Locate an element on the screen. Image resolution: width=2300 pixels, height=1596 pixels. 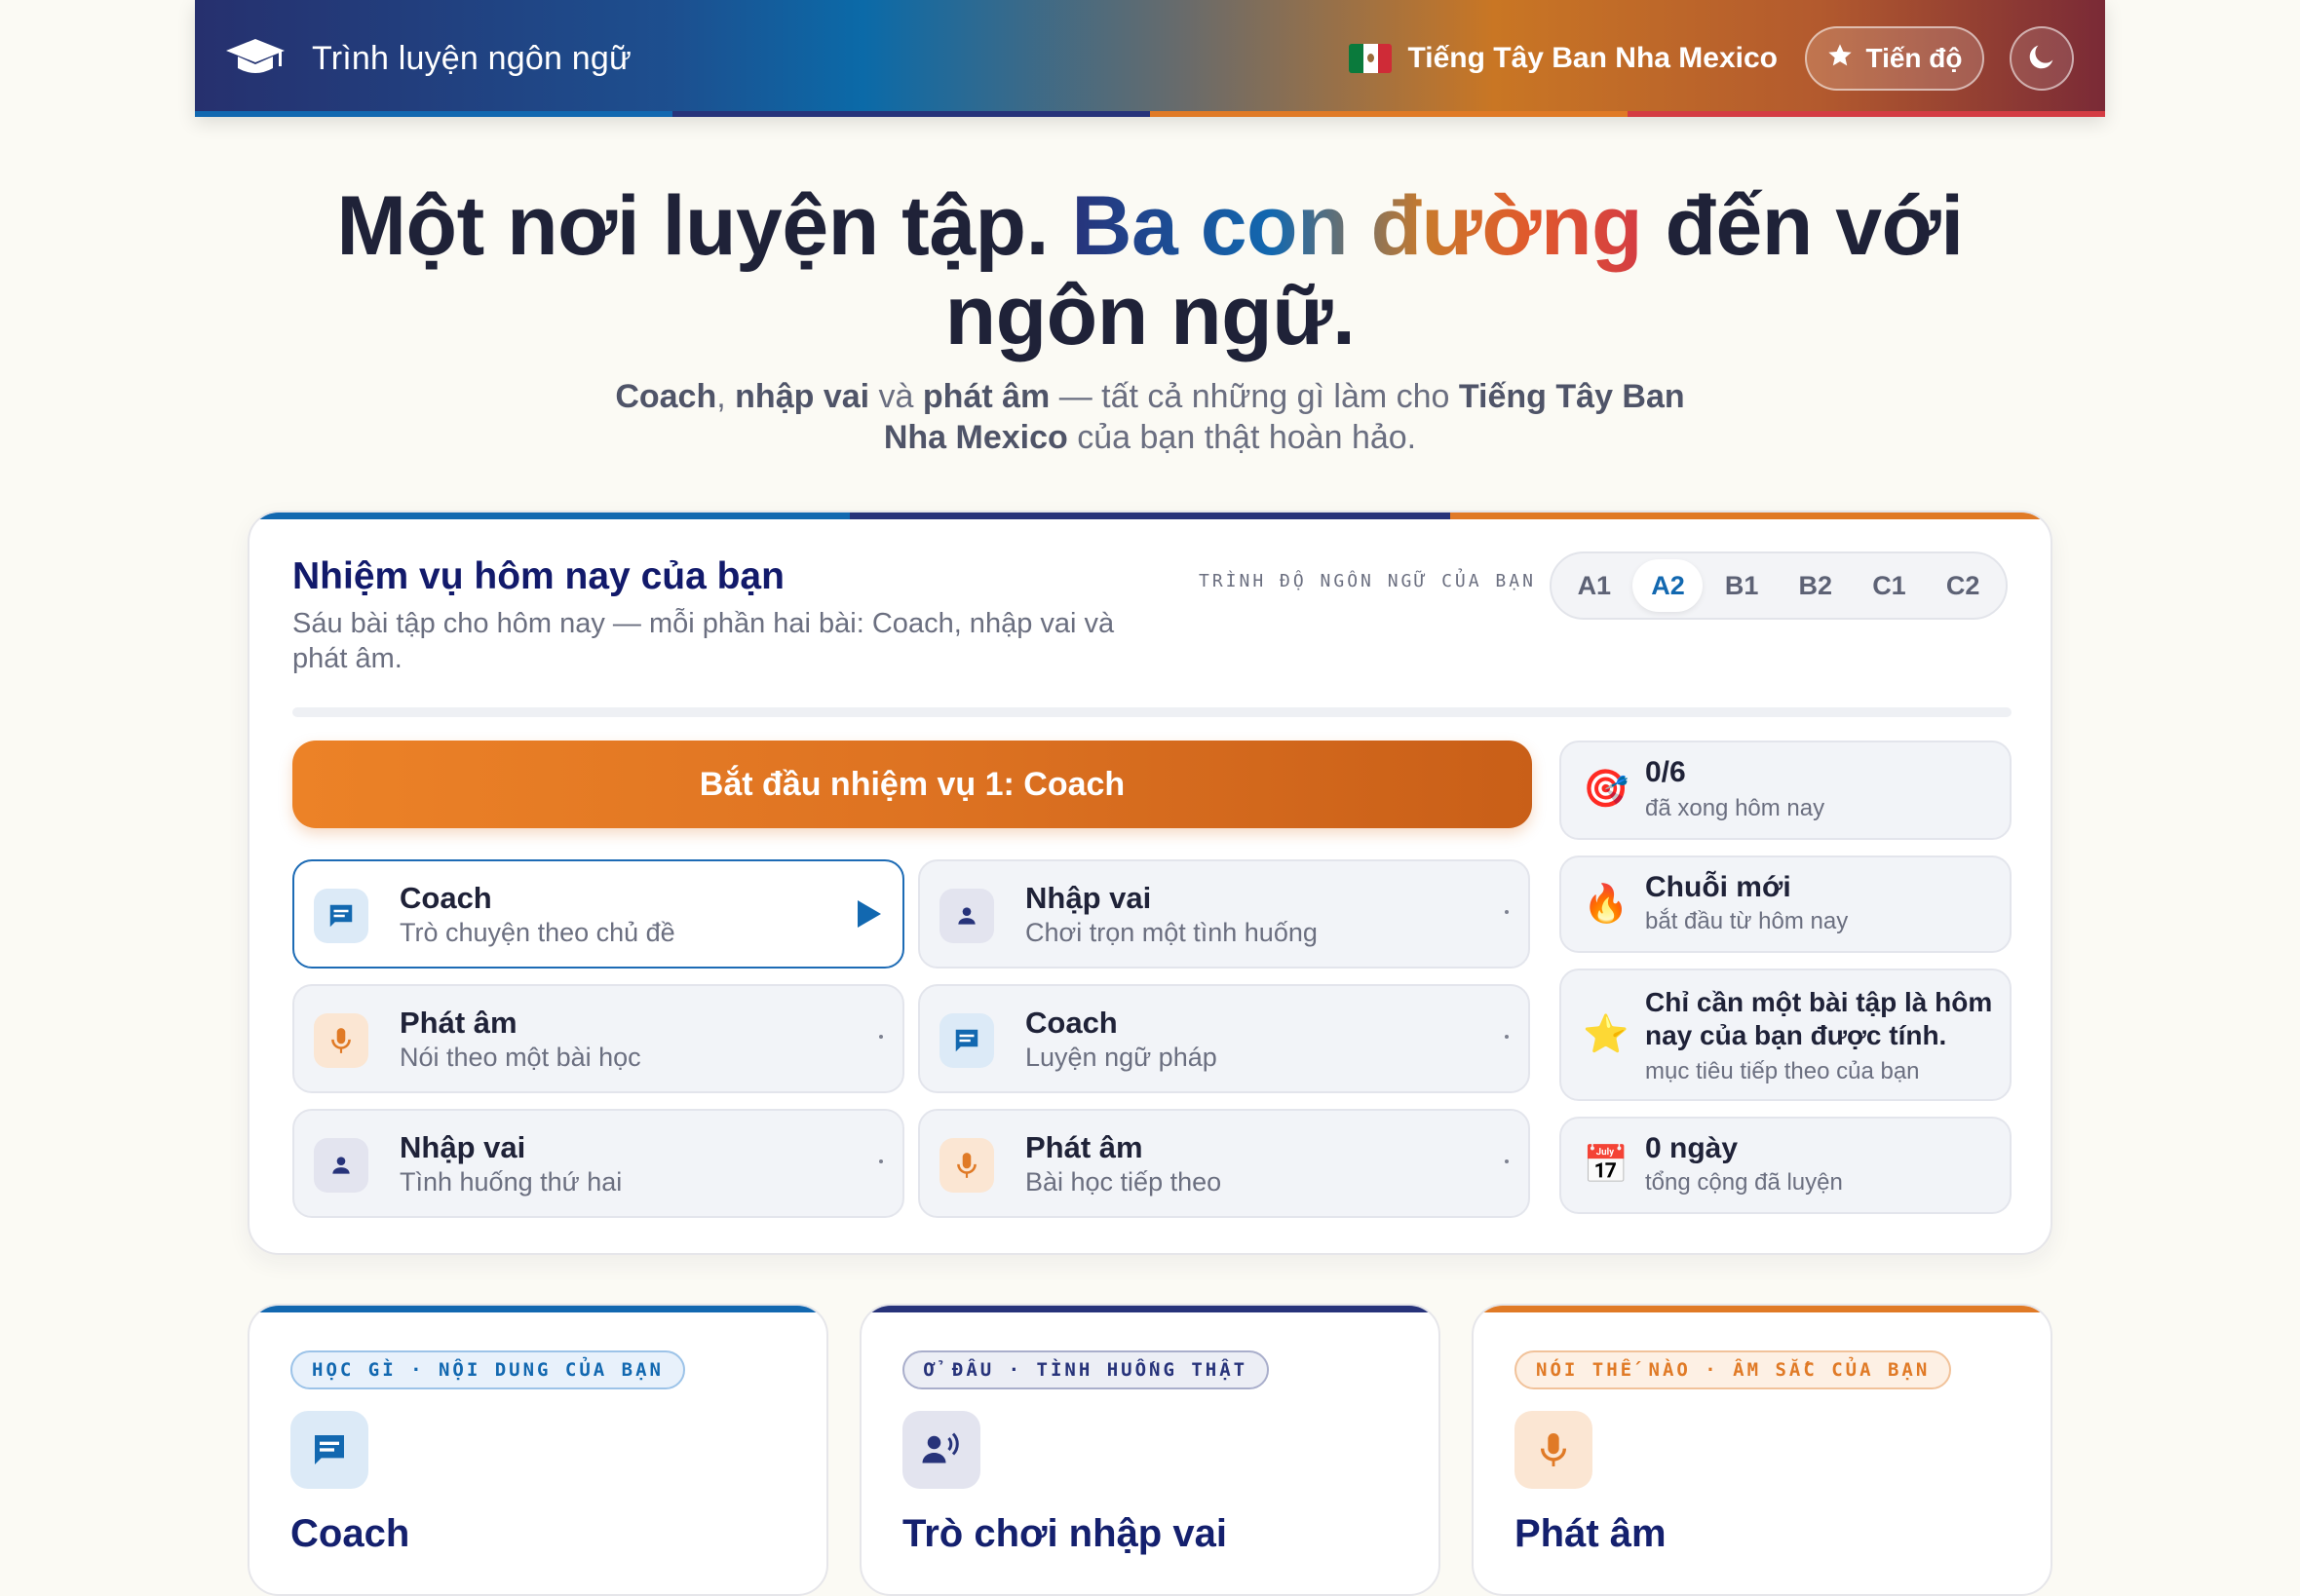
path-tag: HỌC GÌ · NỘI DUNG CỦA BẠN is located at coordinates (487, 1369).